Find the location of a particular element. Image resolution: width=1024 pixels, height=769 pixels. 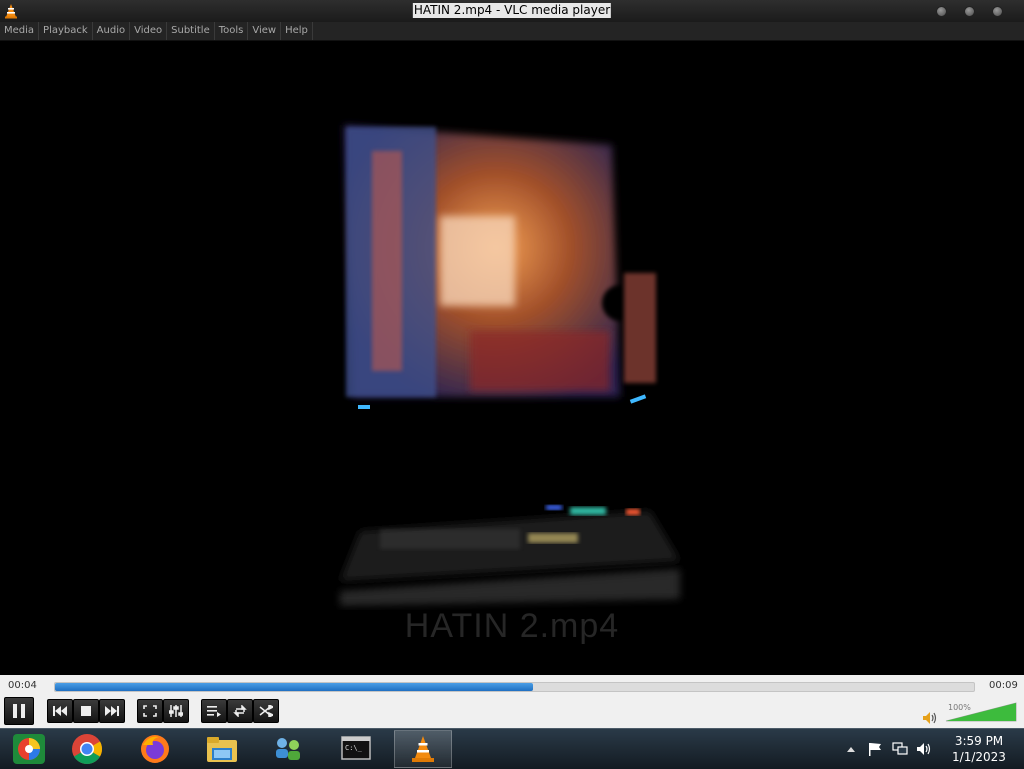

fullscreen-icon is located at coordinates (150, 711).